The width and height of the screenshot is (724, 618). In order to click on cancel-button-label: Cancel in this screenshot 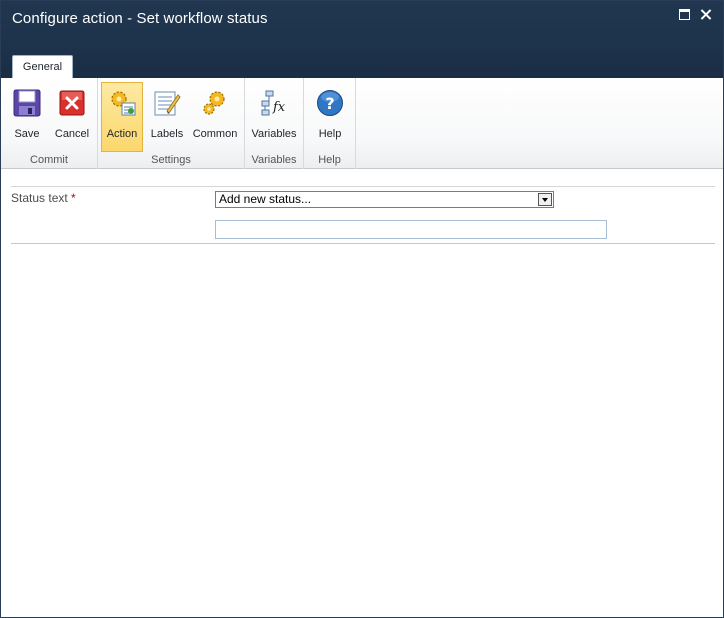, I will do `click(72, 134)`.